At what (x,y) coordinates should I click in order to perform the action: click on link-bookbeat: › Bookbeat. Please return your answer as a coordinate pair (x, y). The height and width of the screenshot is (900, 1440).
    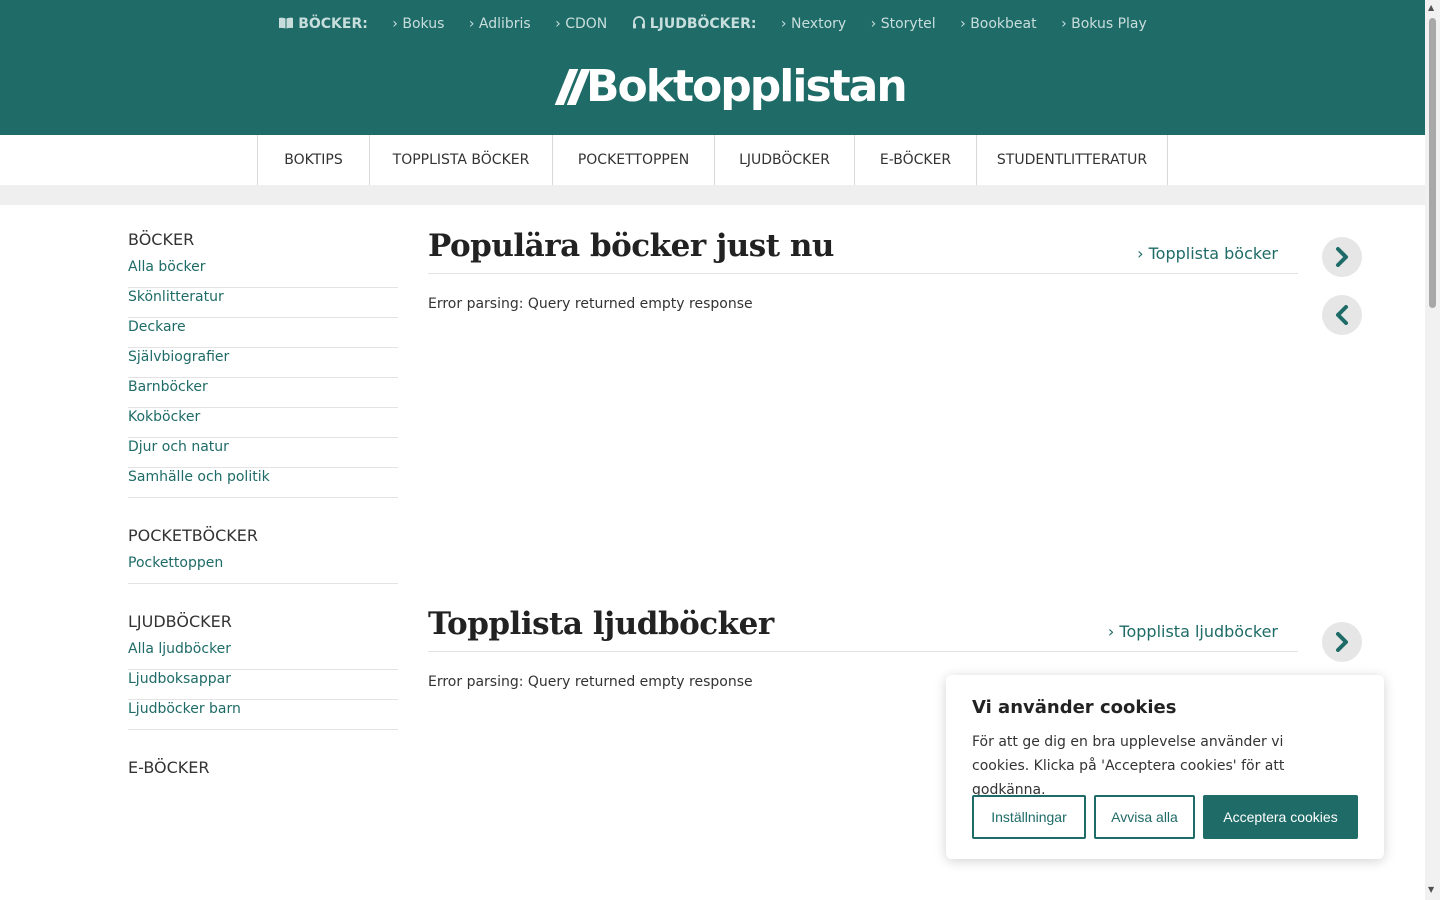
    Looking at the image, I should click on (998, 24).